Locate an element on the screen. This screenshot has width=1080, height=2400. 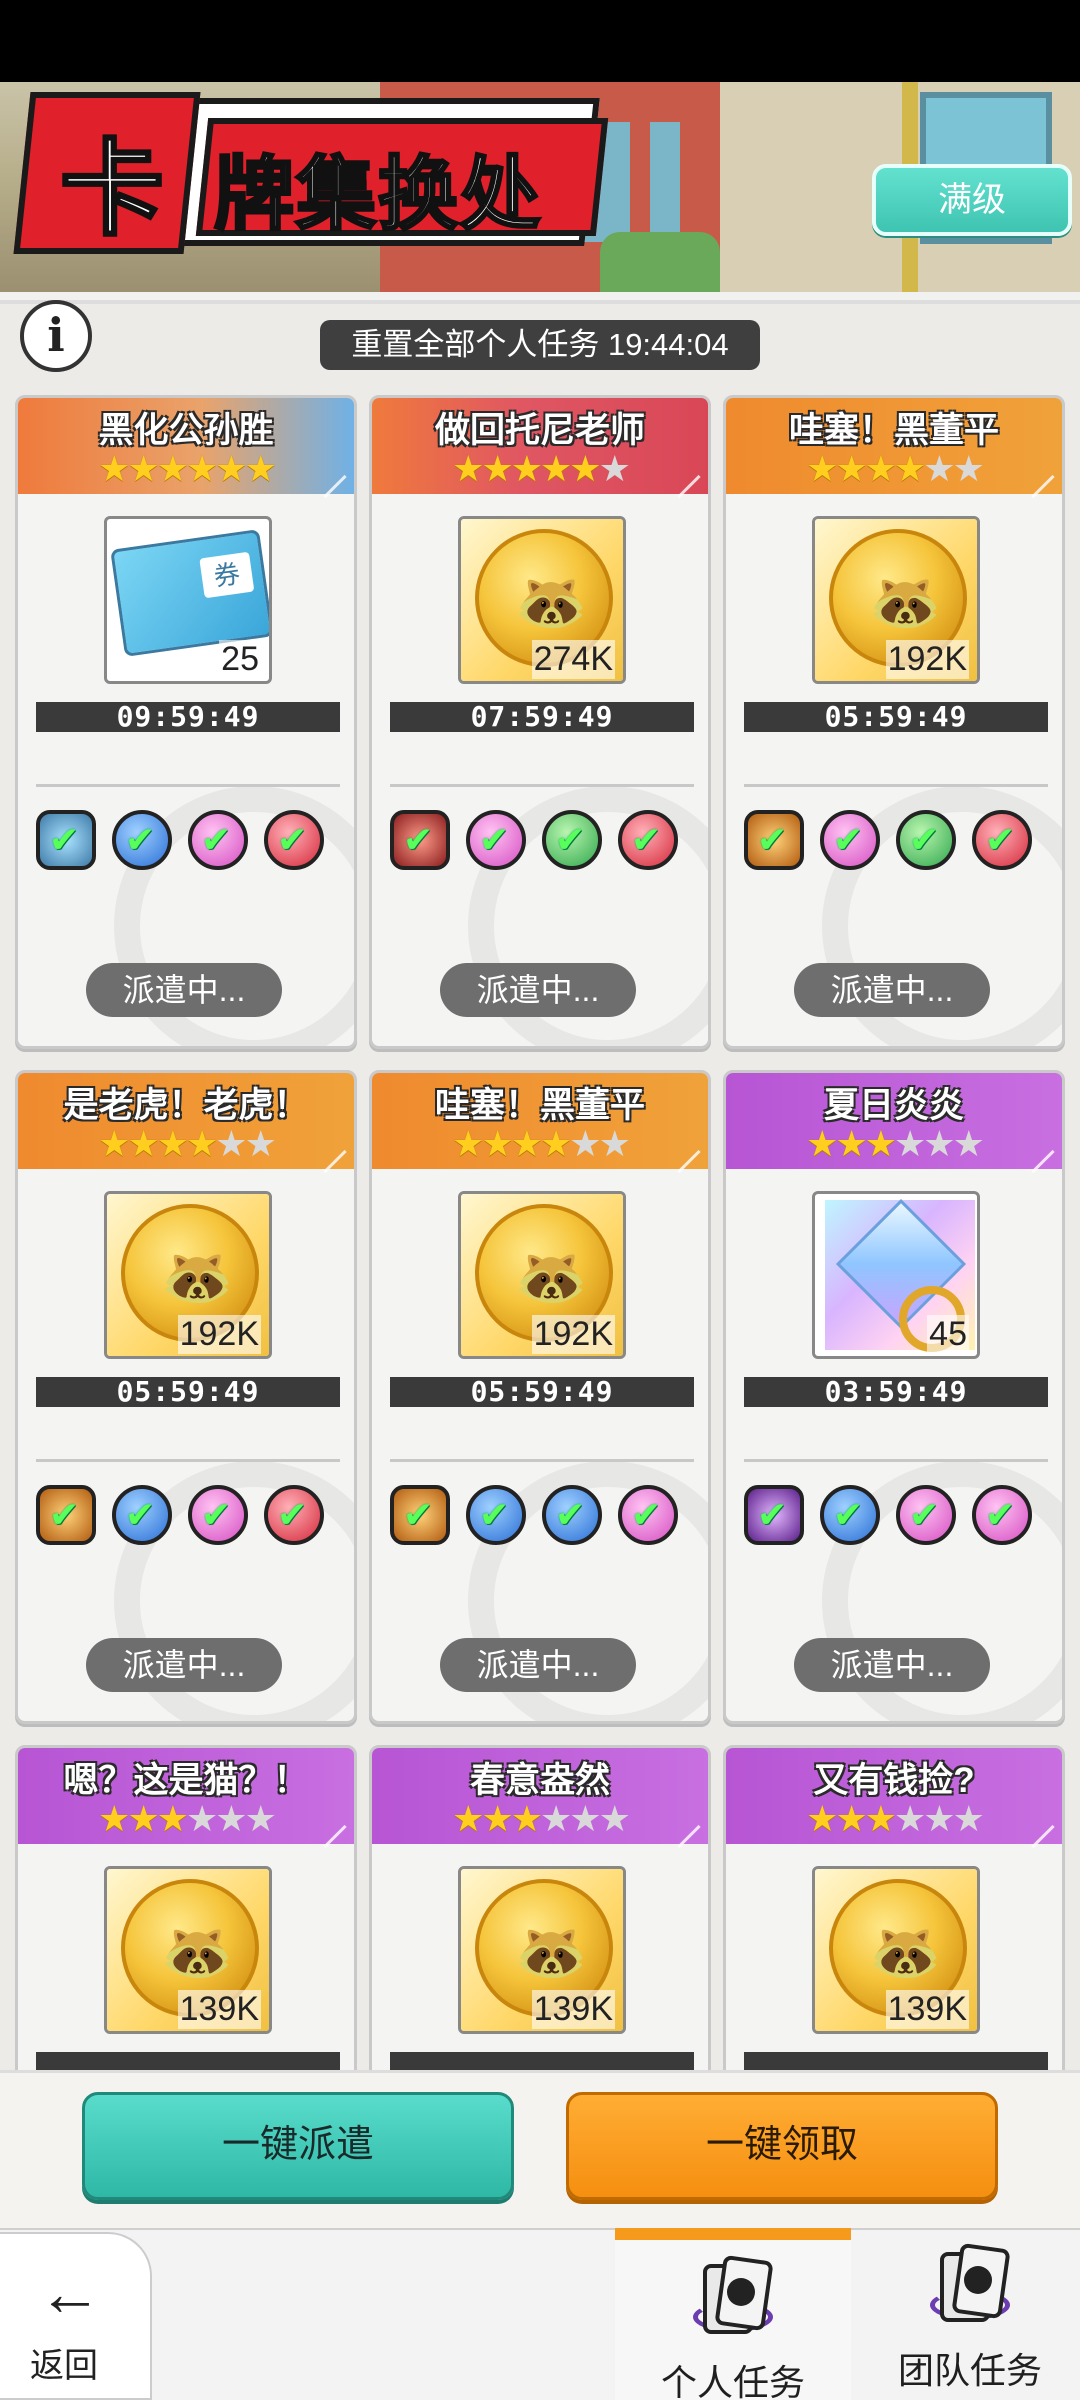
card-header: 春意盎然 ★★★★★★ is located at coordinates (540, 1796).